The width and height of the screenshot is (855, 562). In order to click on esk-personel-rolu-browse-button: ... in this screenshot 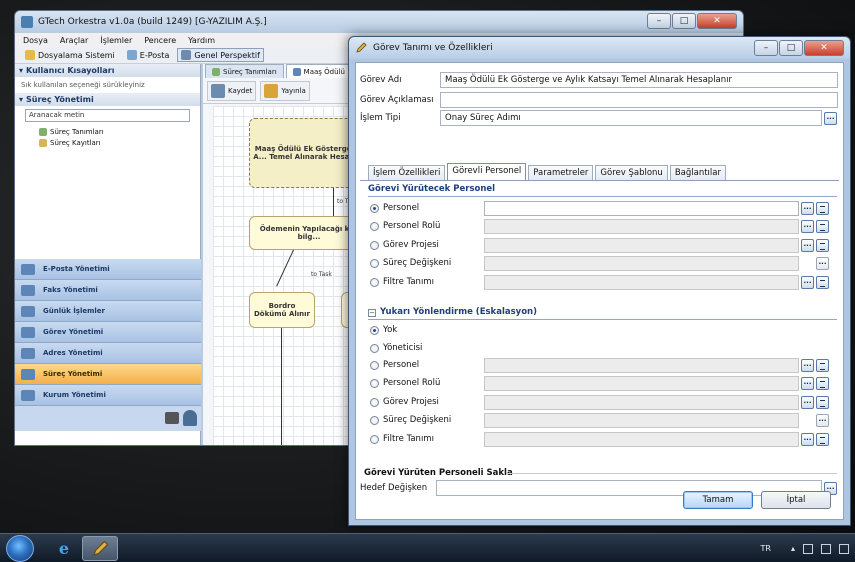, I will do `click(807, 383)`.